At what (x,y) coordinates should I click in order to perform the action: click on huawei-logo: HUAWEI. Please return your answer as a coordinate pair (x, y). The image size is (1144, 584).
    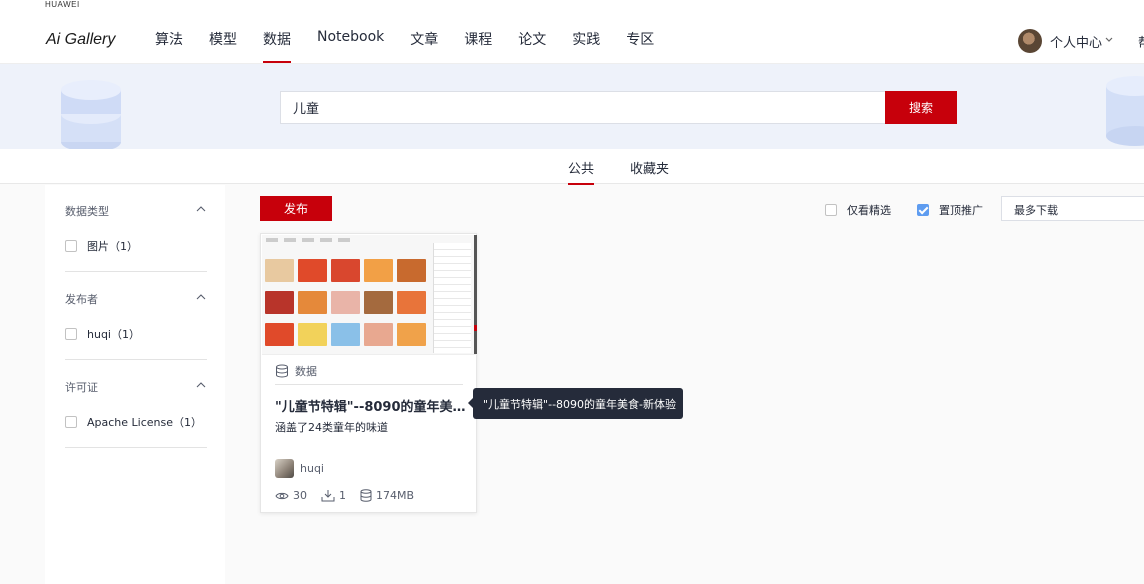
    Looking at the image, I should click on (62, 4).